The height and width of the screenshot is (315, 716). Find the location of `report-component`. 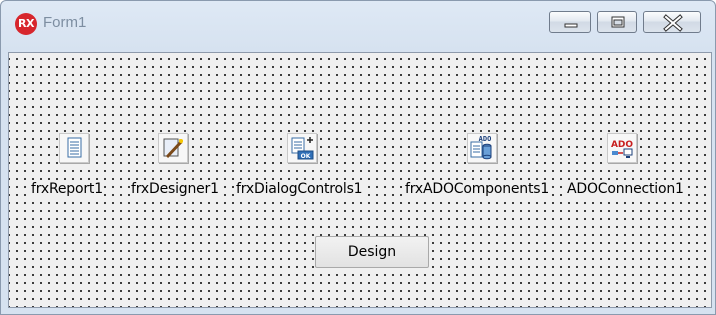

report-component is located at coordinates (74, 148).